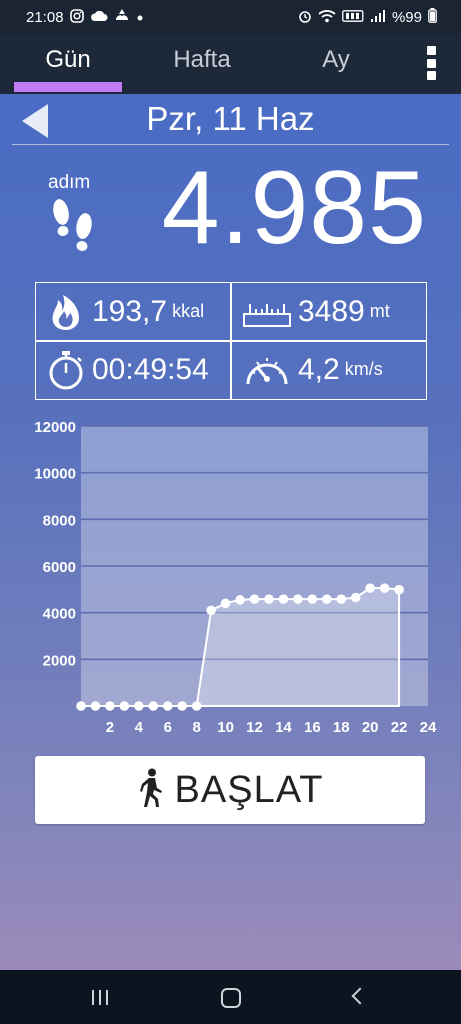  Describe the element at coordinates (294, 208) in the screenshot. I see `steps-count: 4.985` at that location.